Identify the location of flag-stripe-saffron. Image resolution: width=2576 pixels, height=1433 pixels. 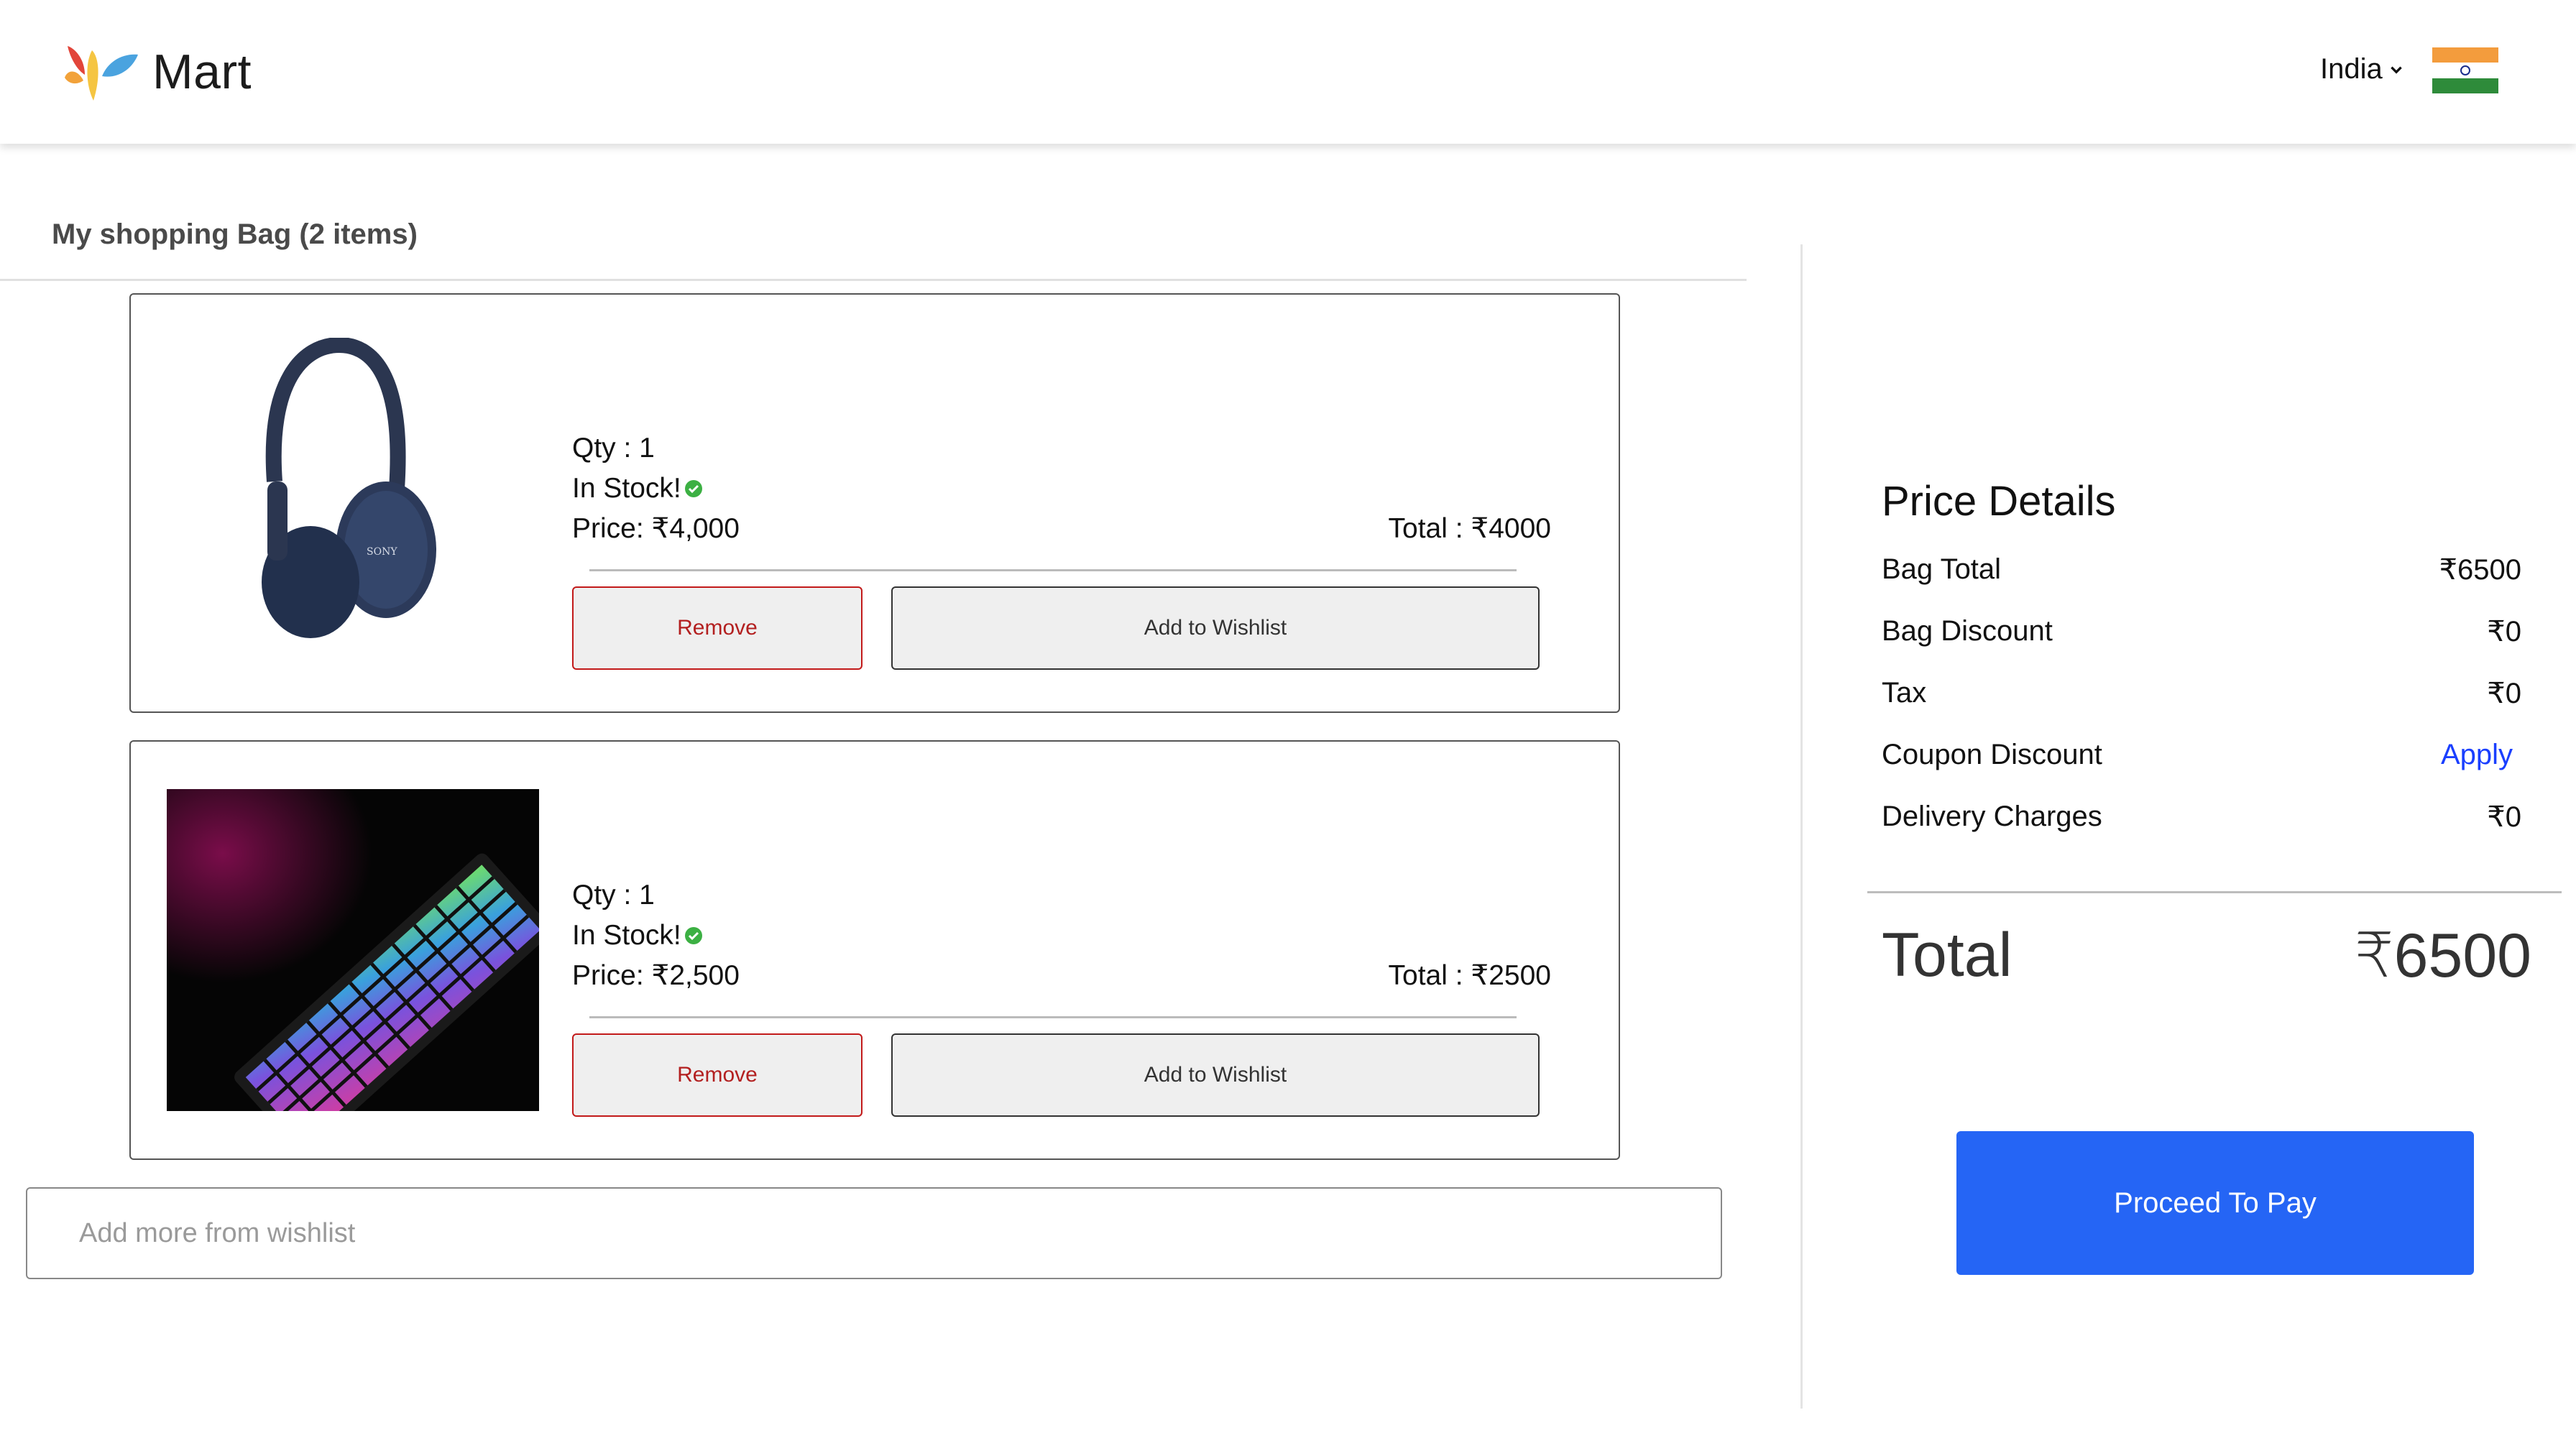
(2465, 55).